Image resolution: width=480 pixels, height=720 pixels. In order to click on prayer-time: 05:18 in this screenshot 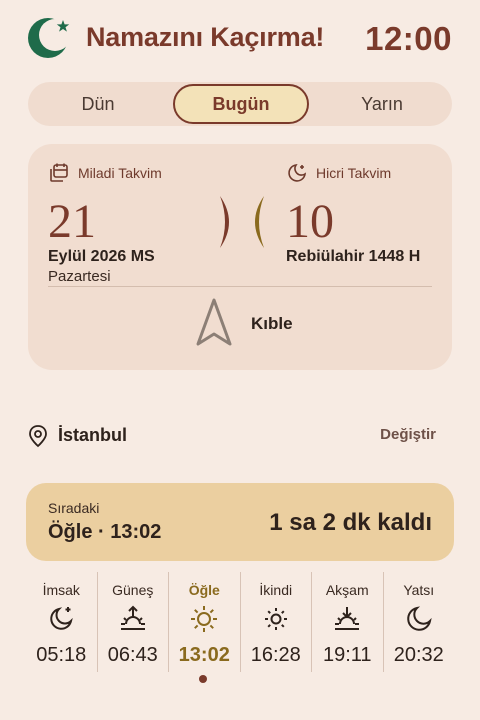, I will do `click(61, 655)`.